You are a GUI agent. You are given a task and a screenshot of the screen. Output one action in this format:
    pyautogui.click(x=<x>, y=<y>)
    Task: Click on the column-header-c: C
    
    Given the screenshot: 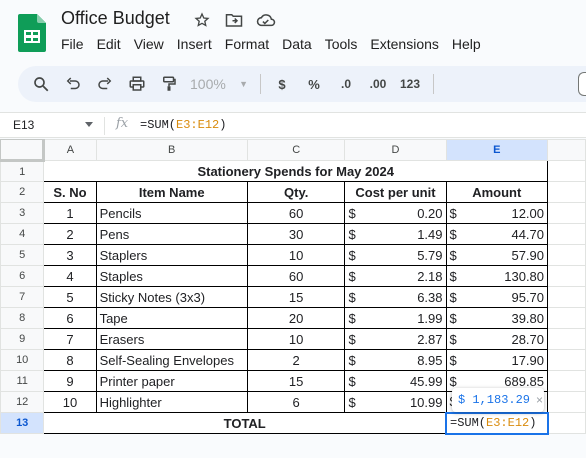 What is the action you would take?
    pyautogui.click(x=296, y=150)
    